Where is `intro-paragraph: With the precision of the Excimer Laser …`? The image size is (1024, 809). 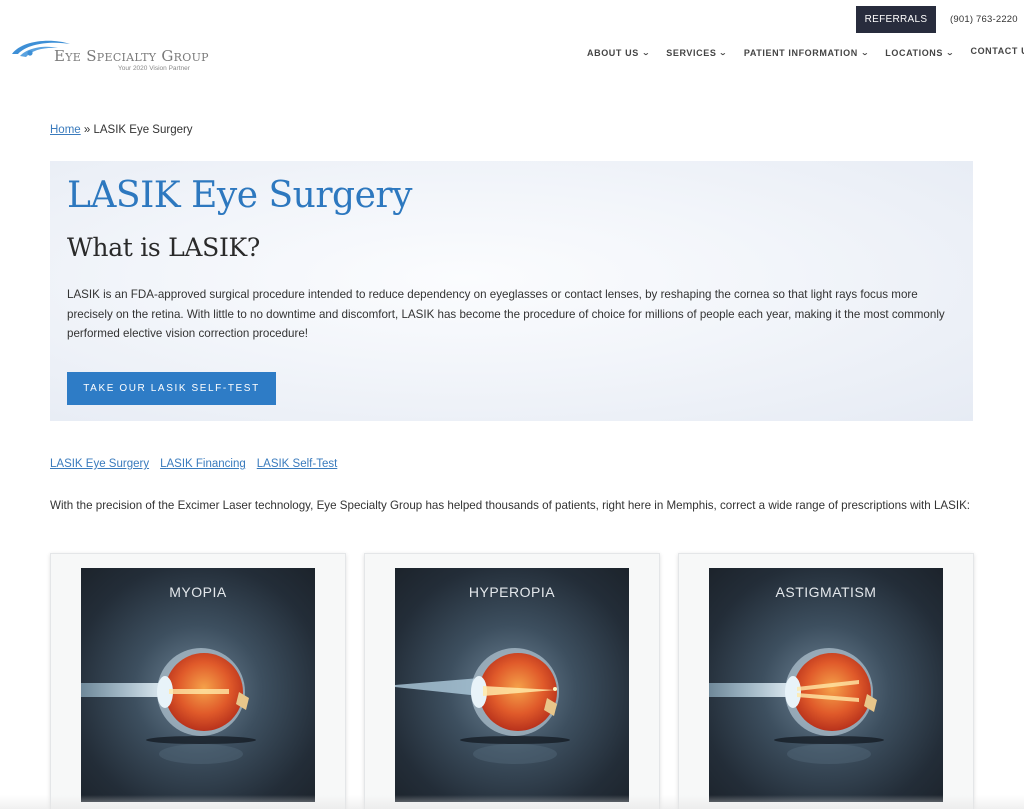 intro-paragraph: With the precision of the Excimer Laser … is located at coordinates (510, 505).